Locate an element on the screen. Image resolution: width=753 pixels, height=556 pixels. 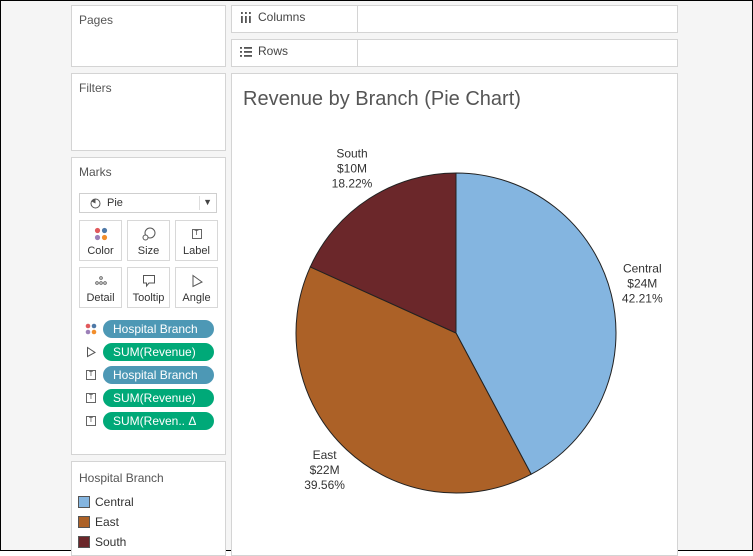
label-button-label: Label is located at coordinates (196, 251).